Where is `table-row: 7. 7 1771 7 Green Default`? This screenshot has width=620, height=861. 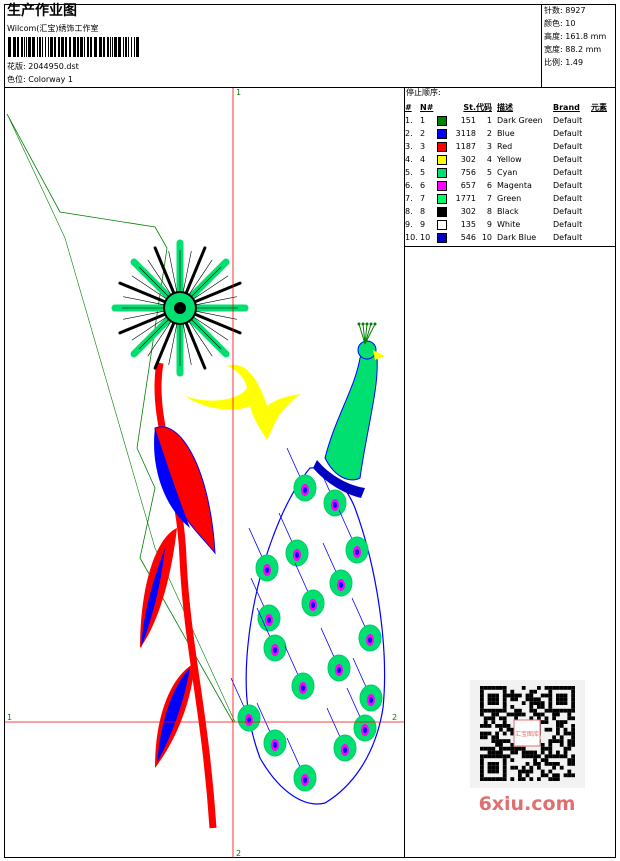 table-row: 7. 7 1771 7 Green Default is located at coordinates (509, 198).